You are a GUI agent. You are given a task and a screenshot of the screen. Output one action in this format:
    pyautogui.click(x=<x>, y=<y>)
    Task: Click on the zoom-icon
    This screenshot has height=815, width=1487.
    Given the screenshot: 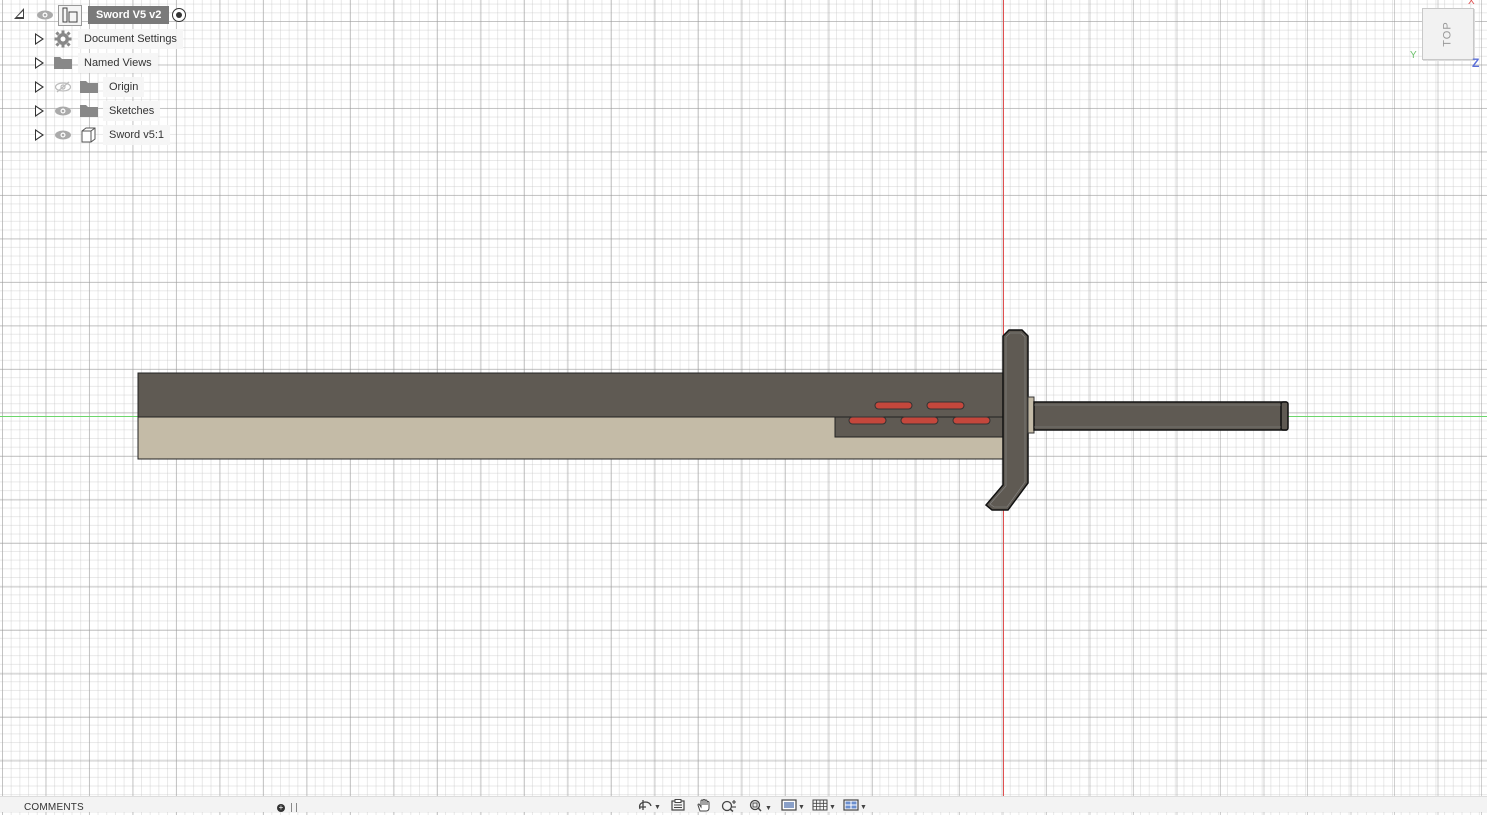 What is the action you would take?
    pyautogui.click(x=730, y=806)
    